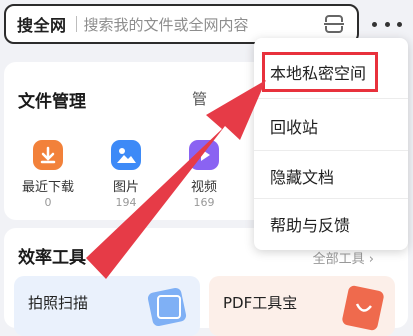 The image size is (413, 336). What do you see at coordinates (203, 187) in the screenshot?
I see `quick-item-label: 视频` at bounding box center [203, 187].